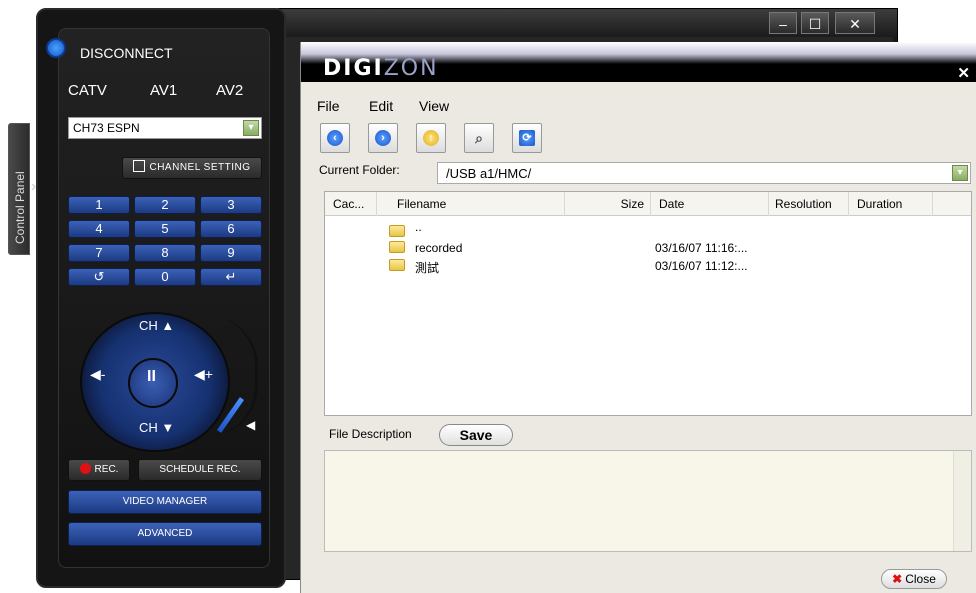 Image resolution: width=976 pixels, height=593 pixels. What do you see at coordinates (139, 166) in the screenshot?
I see `channel-list-icon` at bounding box center [139, 166].